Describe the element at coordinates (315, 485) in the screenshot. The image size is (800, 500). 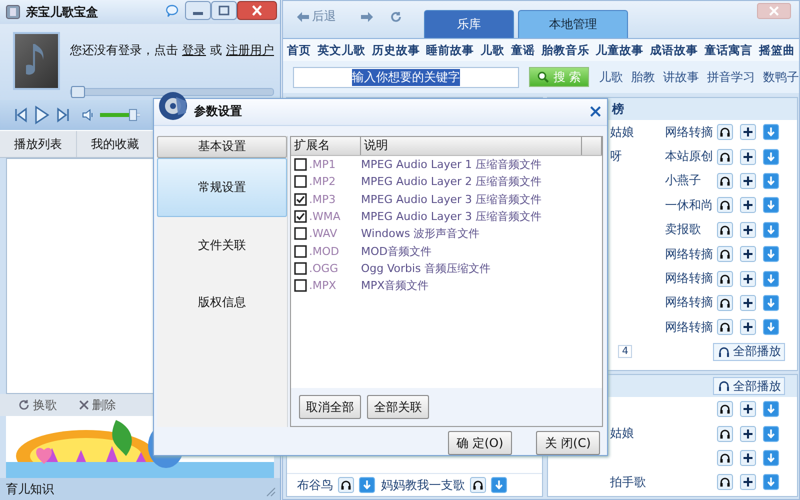
I see `song-title: 布谷鸟` at that location.